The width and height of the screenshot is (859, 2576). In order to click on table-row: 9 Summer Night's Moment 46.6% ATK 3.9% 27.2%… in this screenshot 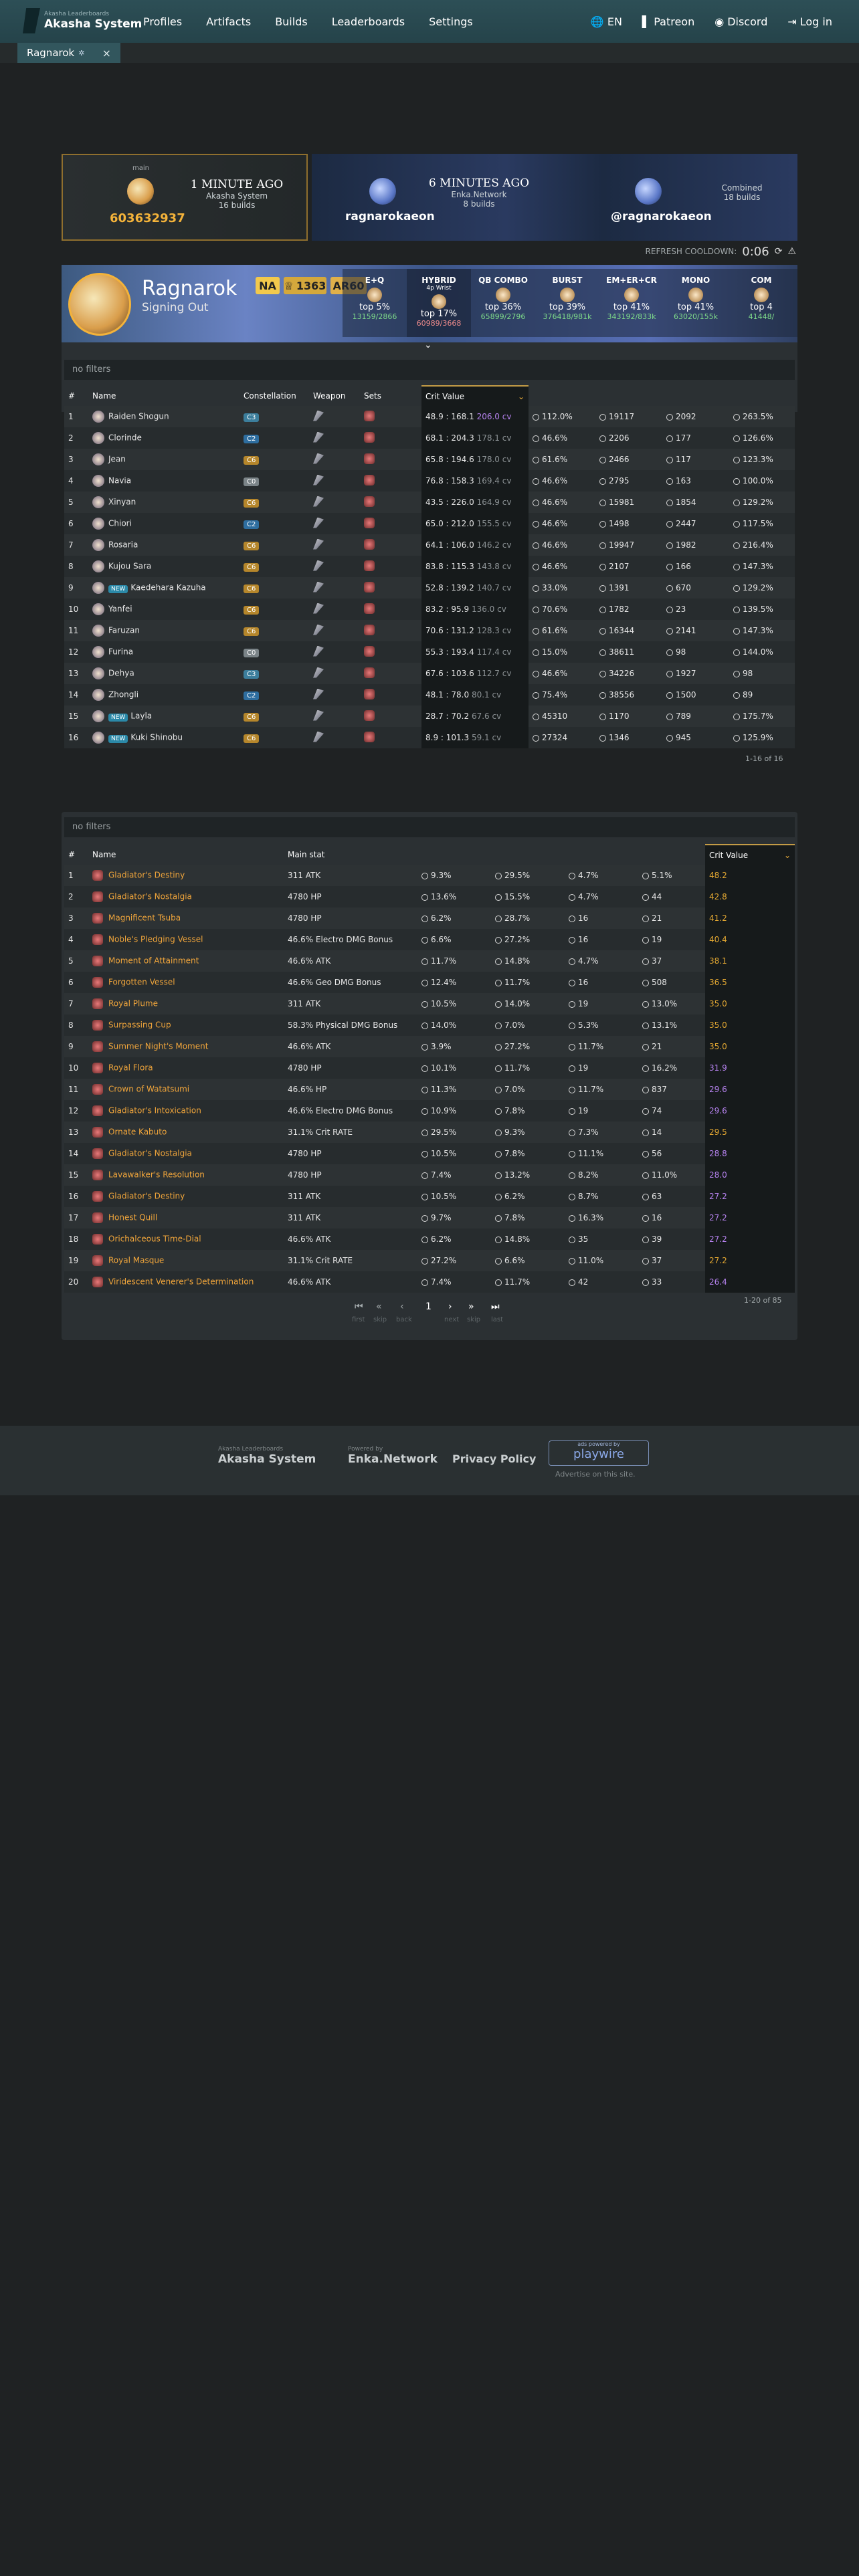, I will do `click(429, 1046)`.